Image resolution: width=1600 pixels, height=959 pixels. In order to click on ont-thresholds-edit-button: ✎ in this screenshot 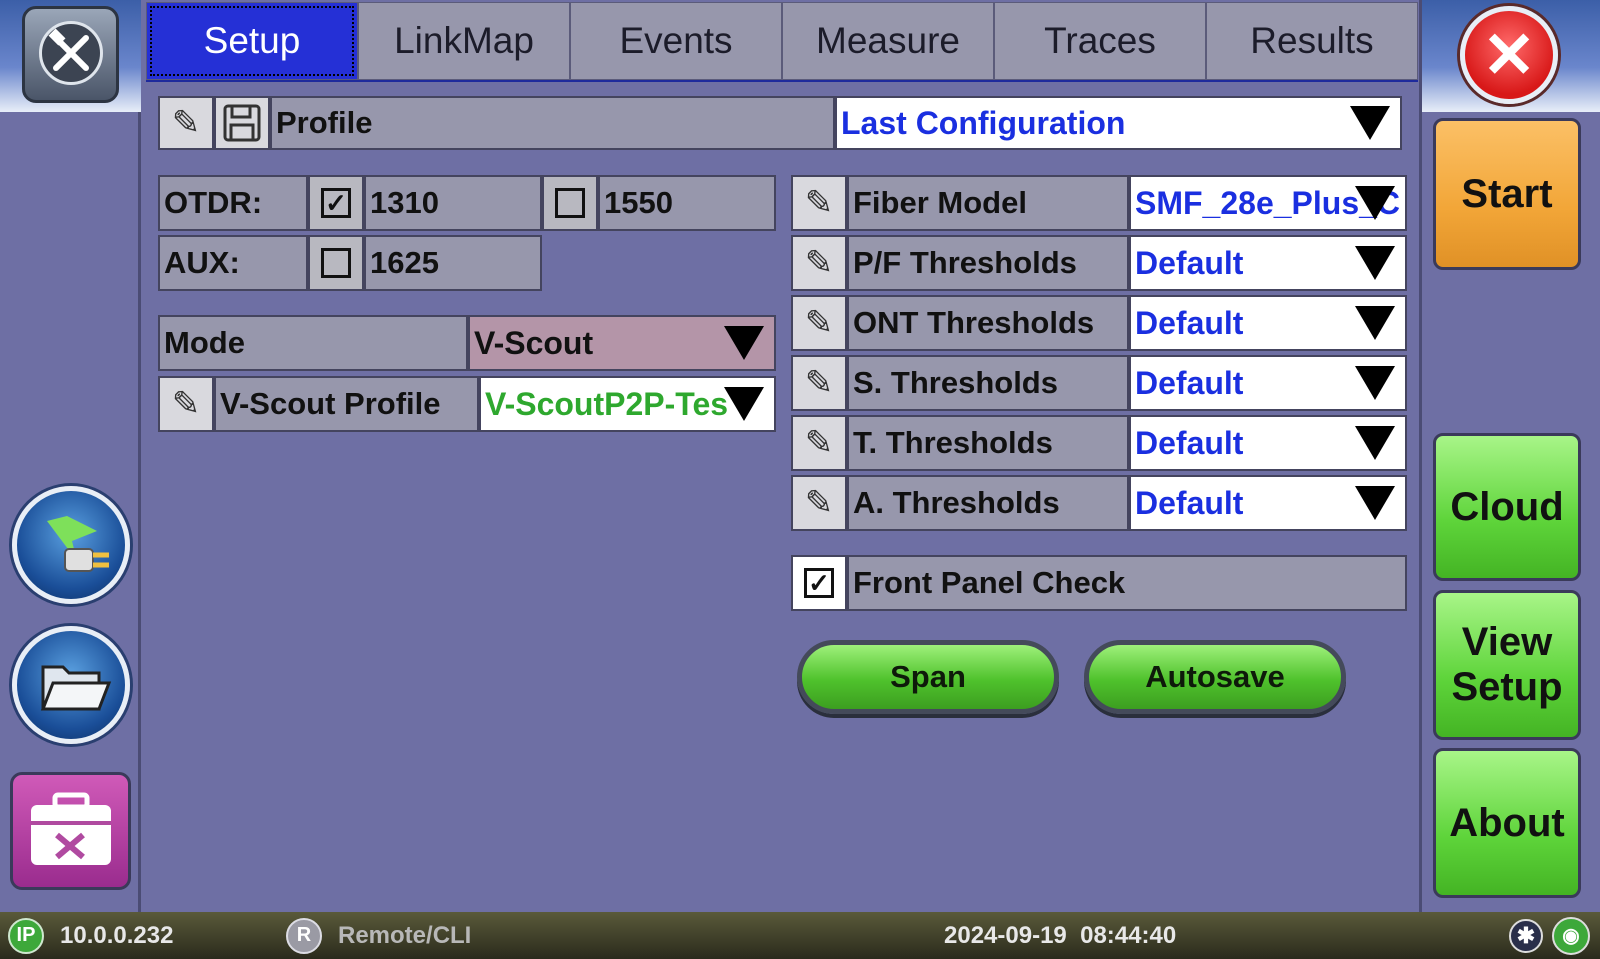, I will do `click(819, 323)`.